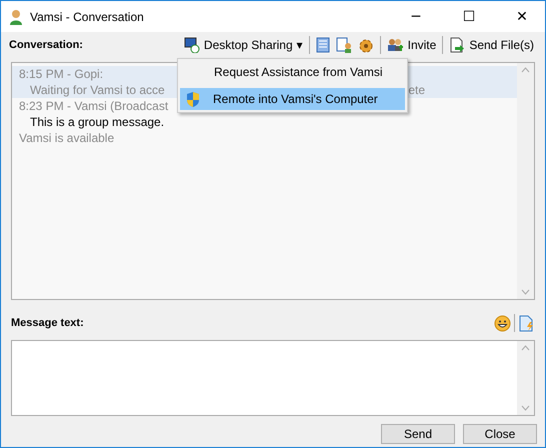 The height and width of the screenshot is (448, 546). I want to click on menu-item: Request Assistance from Vamsi, so click(292, 72).